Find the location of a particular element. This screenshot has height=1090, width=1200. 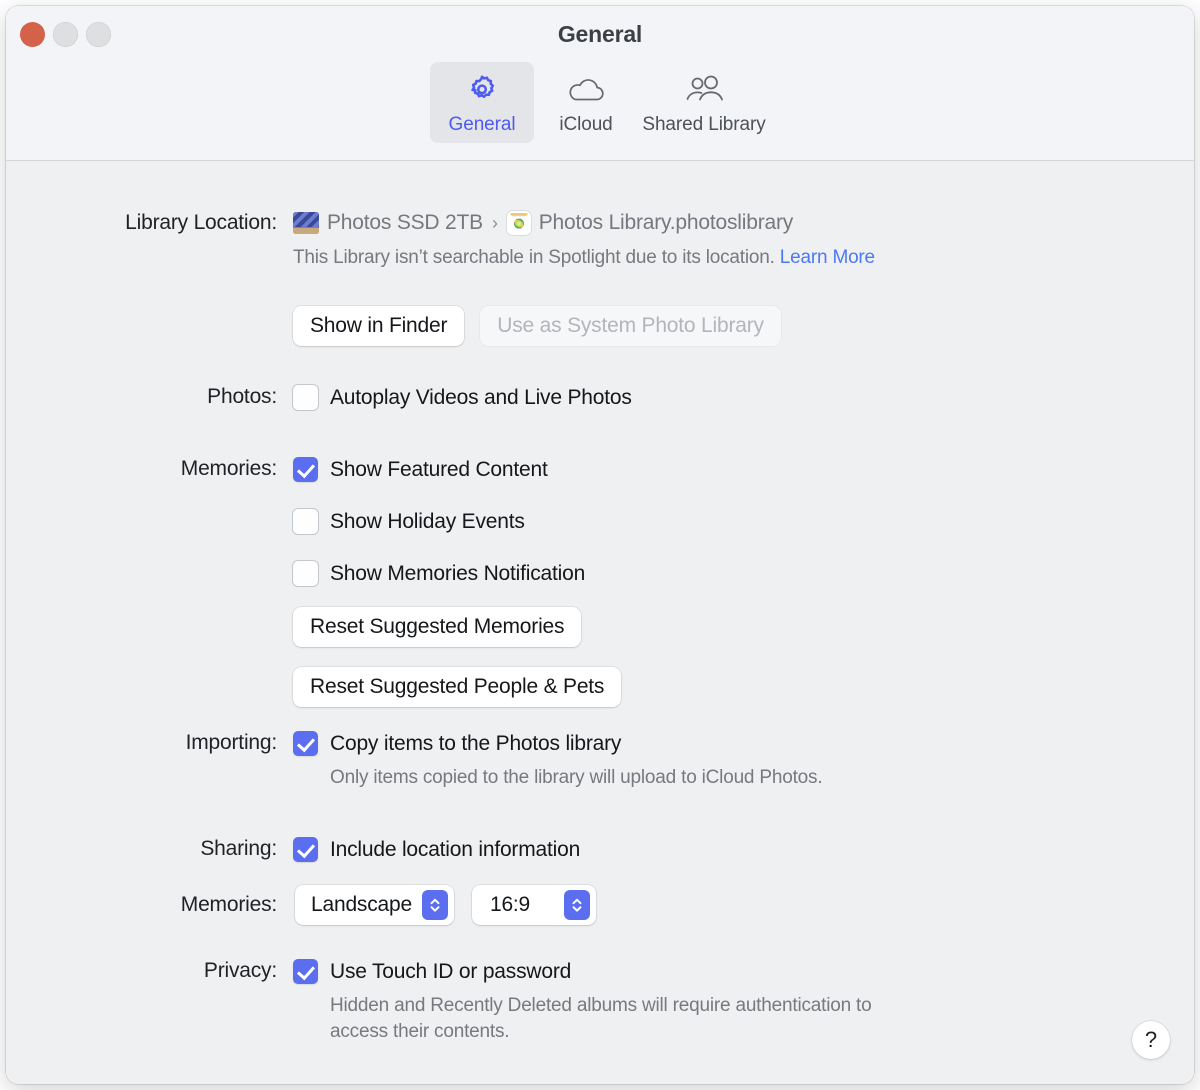

settings-tabbar: General iCloud Shared Library is located at coordinates (600, 102).